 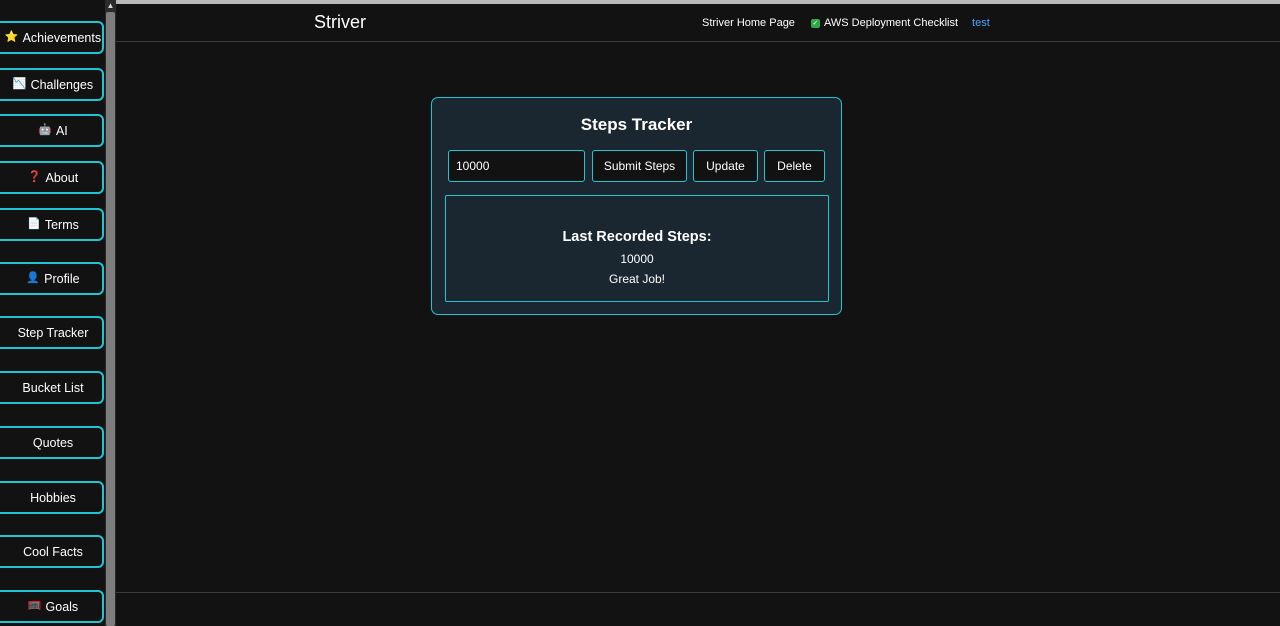 What do you see at coordinates (62, 606) in the screenshot?
I see `sidebar-item-label: Goals` at bounding box center [62, 606].